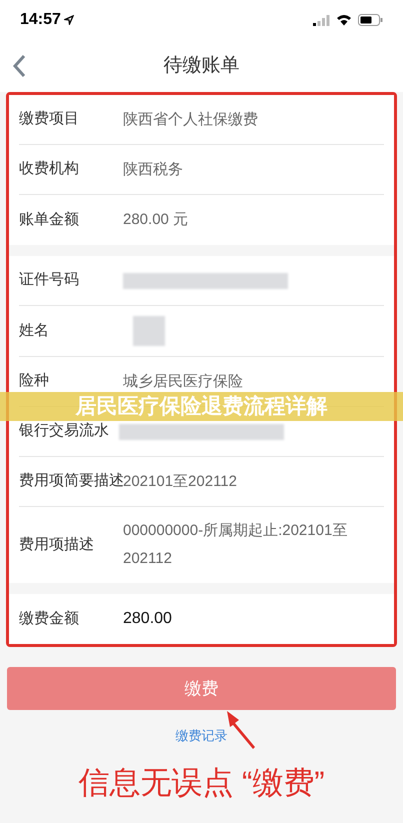  I want to click on field-value: 280.00 元, so click(156, 220).